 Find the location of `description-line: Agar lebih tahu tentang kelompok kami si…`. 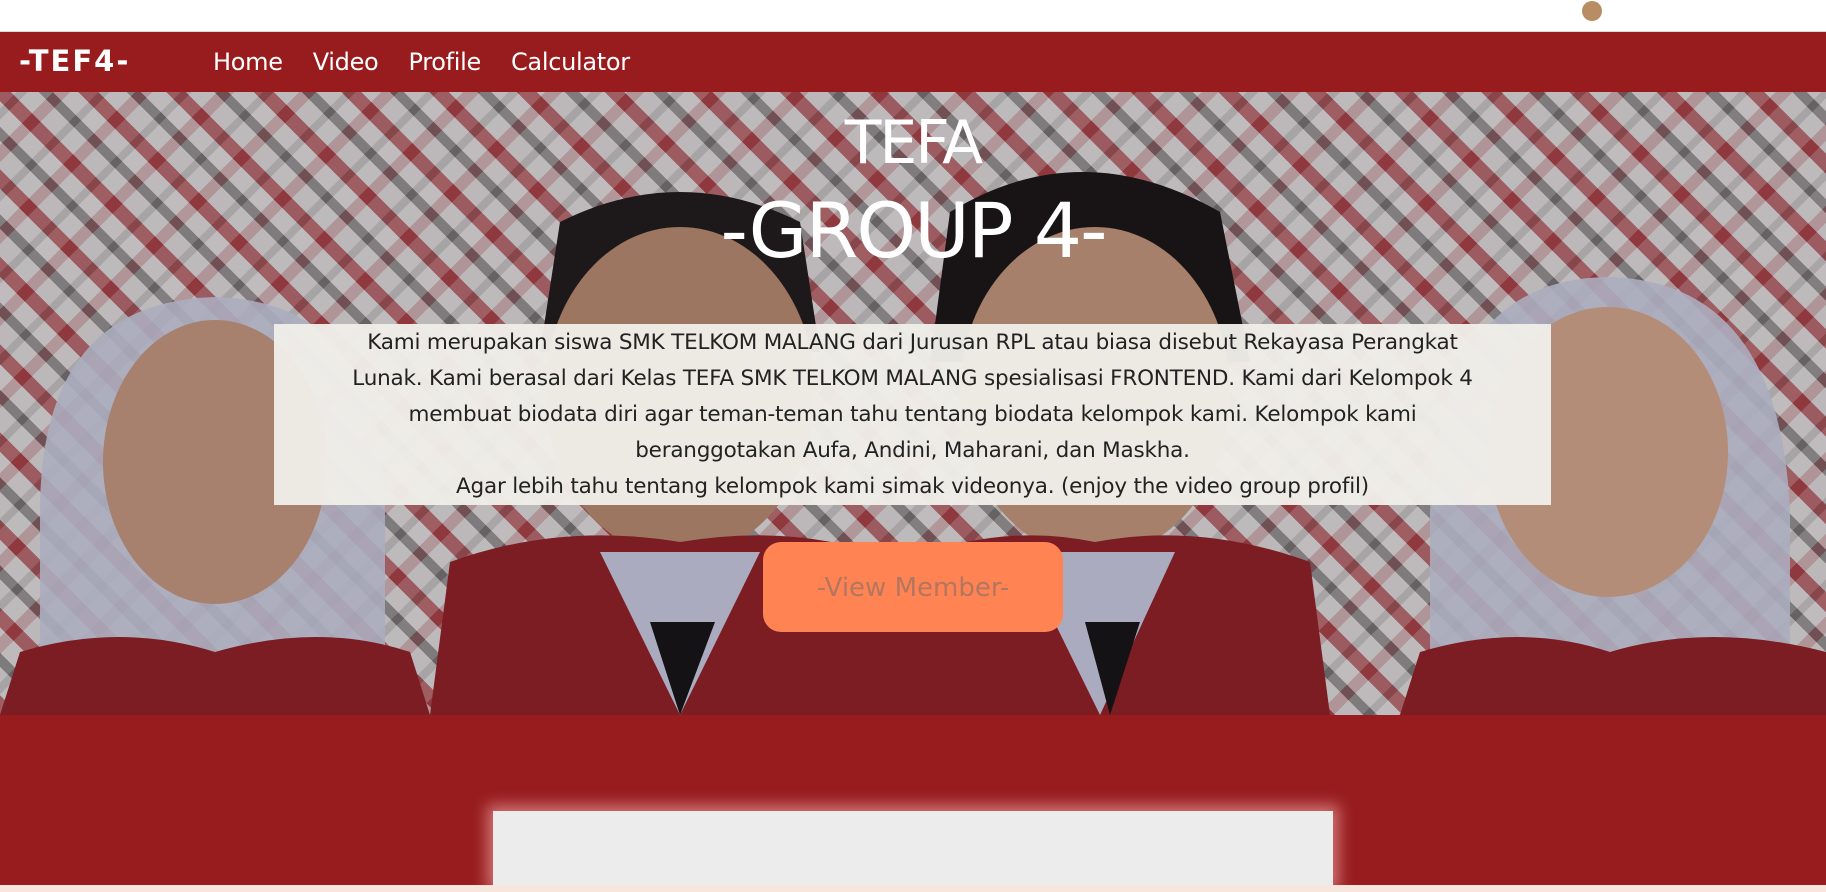

description-line: Agar lebih tahu tentang kelompok kami si… is located at coordinates (912, 486).